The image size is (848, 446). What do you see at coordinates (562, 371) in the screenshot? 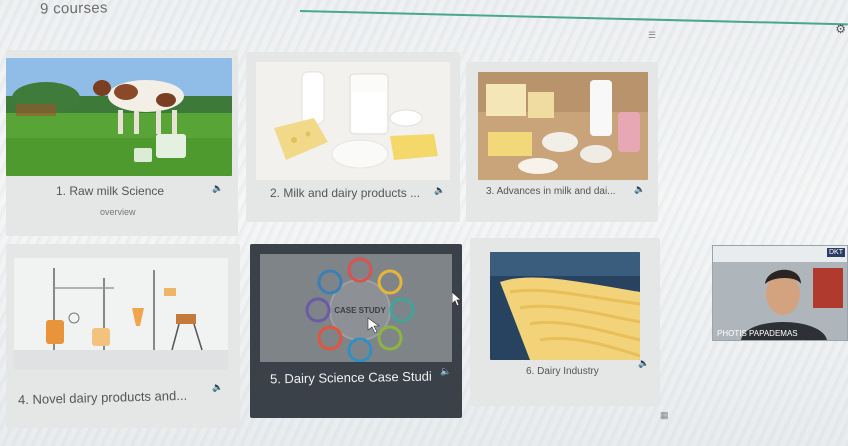
I see `course-title-6: 6. Dairy Industry` at bounding box center [562, 371].